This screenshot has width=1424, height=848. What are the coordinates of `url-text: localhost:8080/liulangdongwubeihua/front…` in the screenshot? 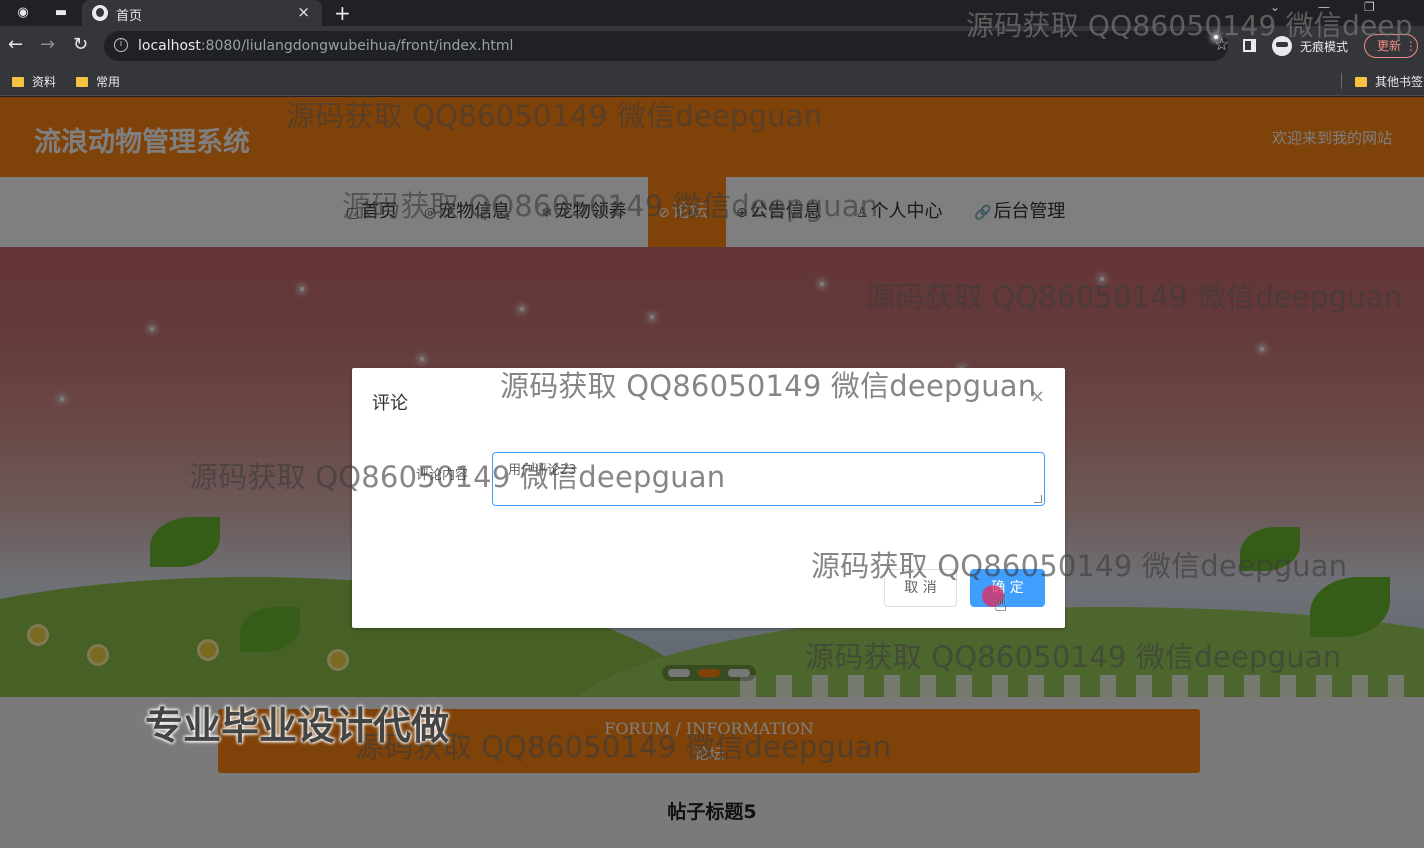 It's located at (326, 46).